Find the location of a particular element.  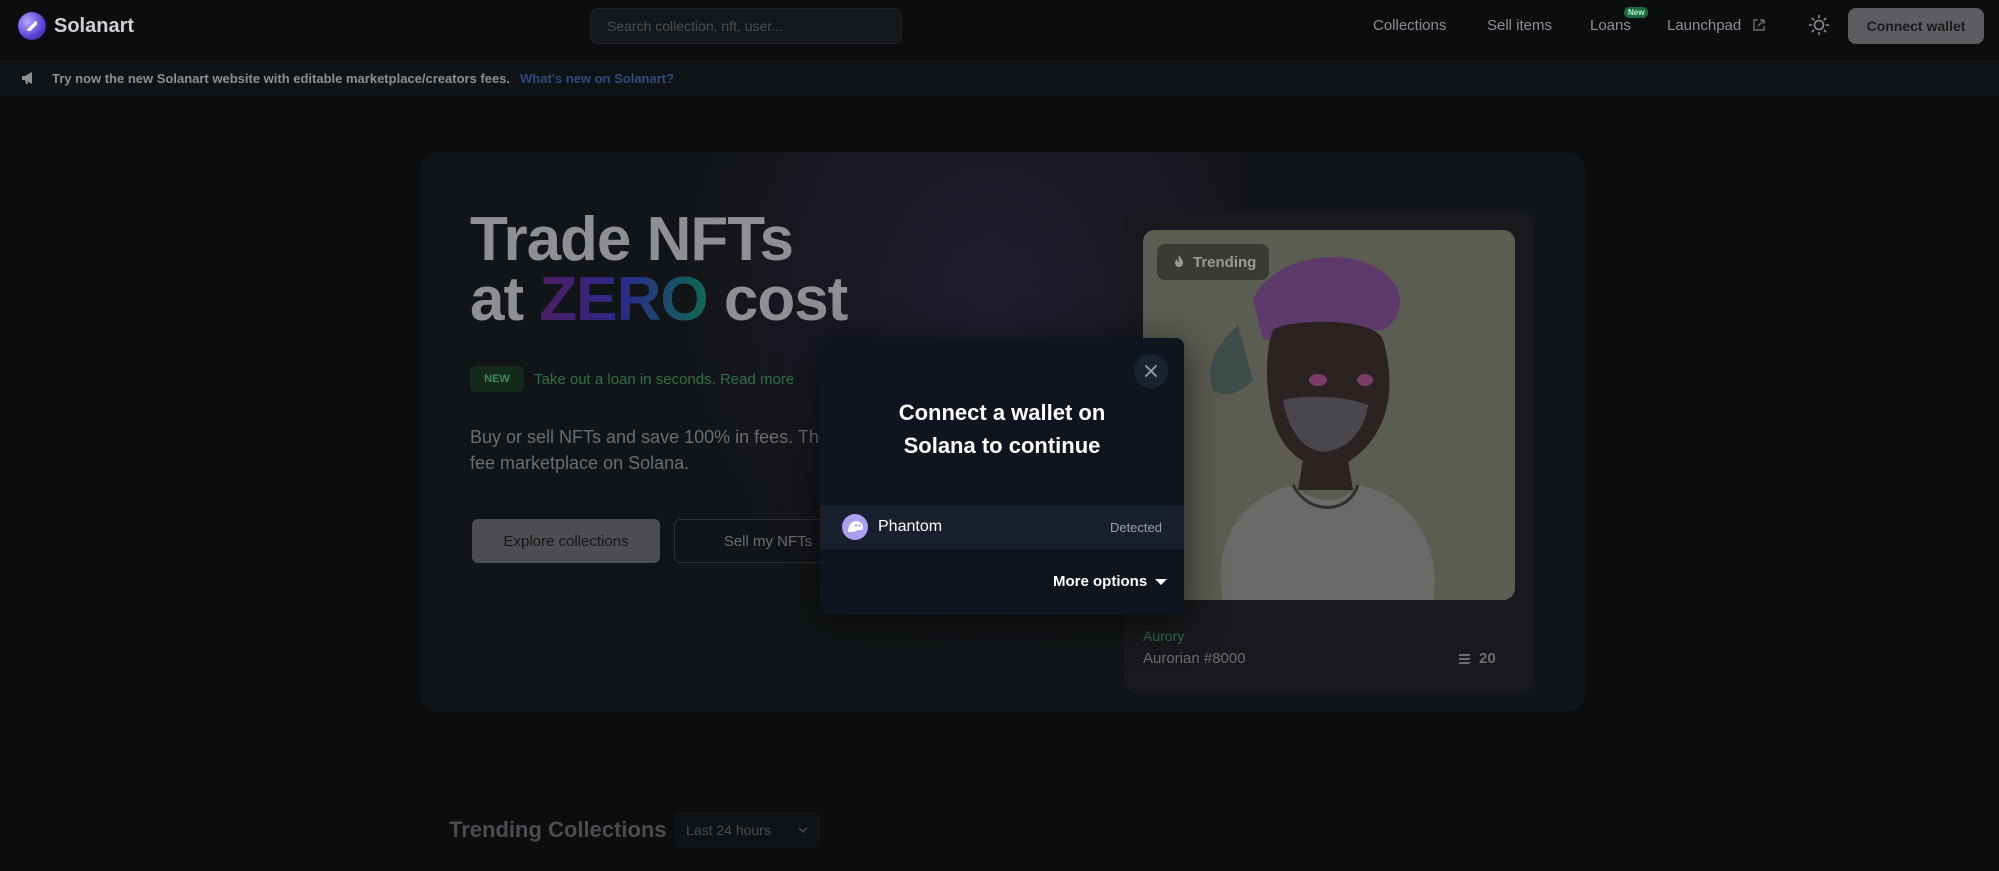

more-options-label: More options is located at coordinates (1100, 581).